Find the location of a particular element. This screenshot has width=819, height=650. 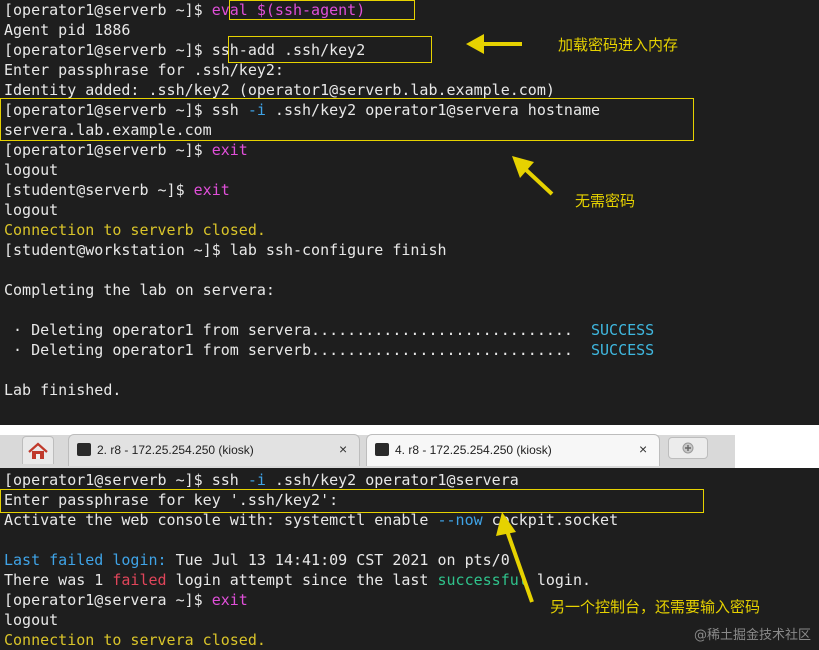

terminal-line: Connection to servera closed. is located at coordinates (135, 640).